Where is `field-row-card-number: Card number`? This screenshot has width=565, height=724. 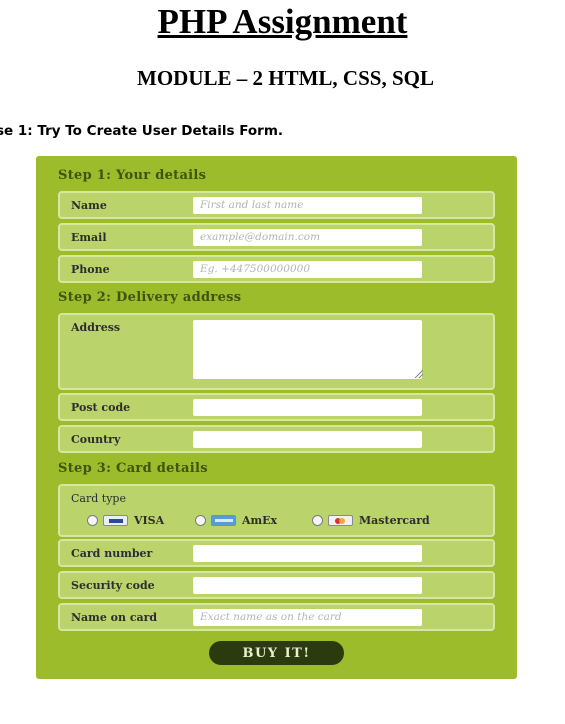
field-row-card-number: Card number is located at coordinates (276, 553).